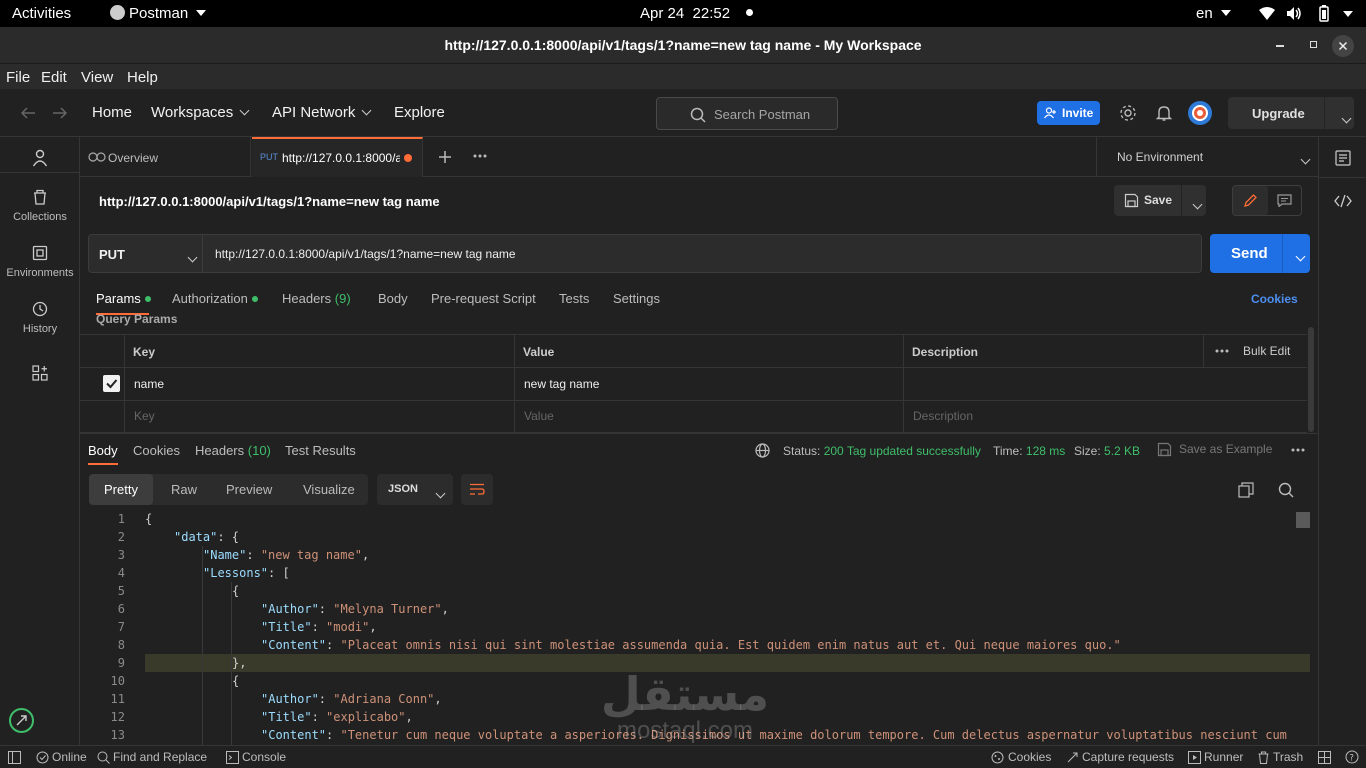 This screenshot has height=768, width=1366. What do you see at coordinates (539, 416) in the screenshot?
I see `new-param-value: Value` at bounding box center [539, 416].